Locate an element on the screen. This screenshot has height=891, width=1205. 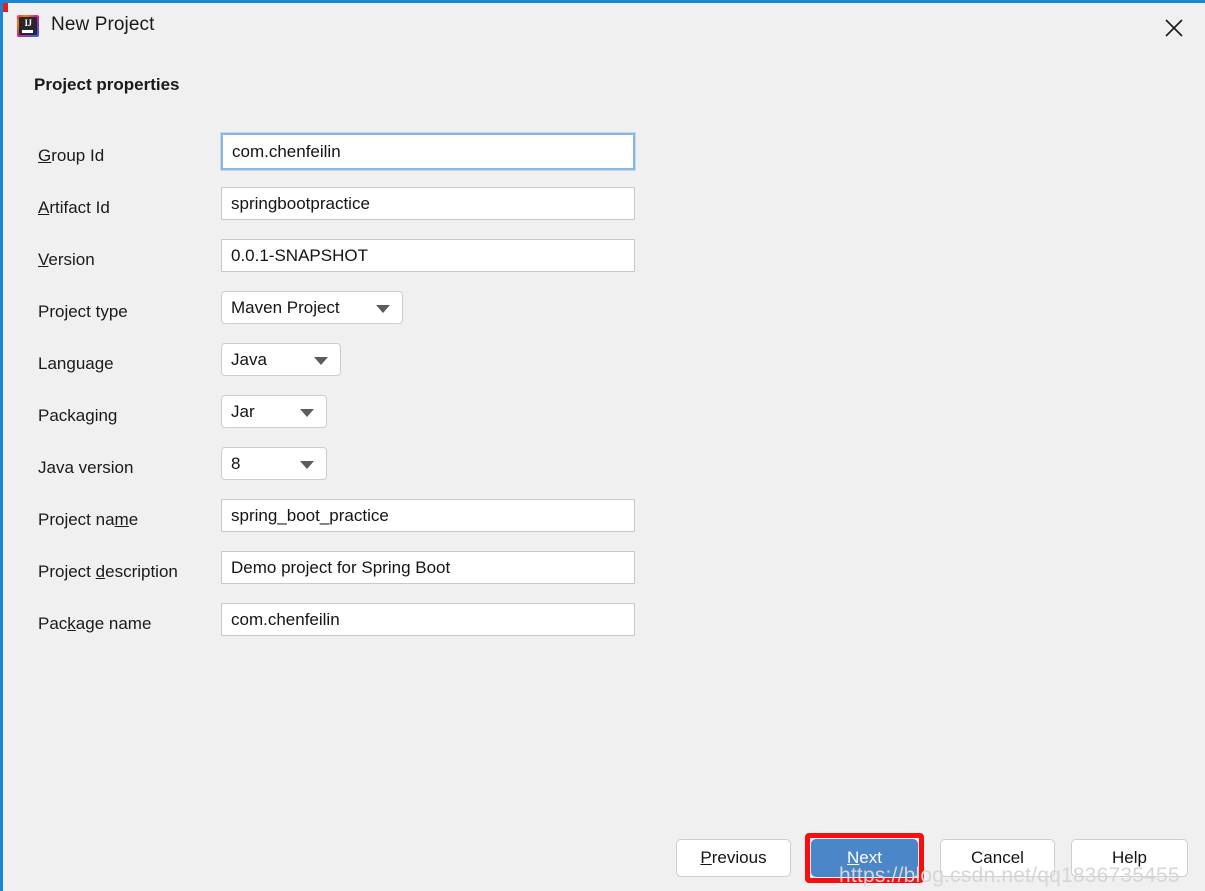
input-group-id: com.chenfeilin is located at coordinates (428, 151).